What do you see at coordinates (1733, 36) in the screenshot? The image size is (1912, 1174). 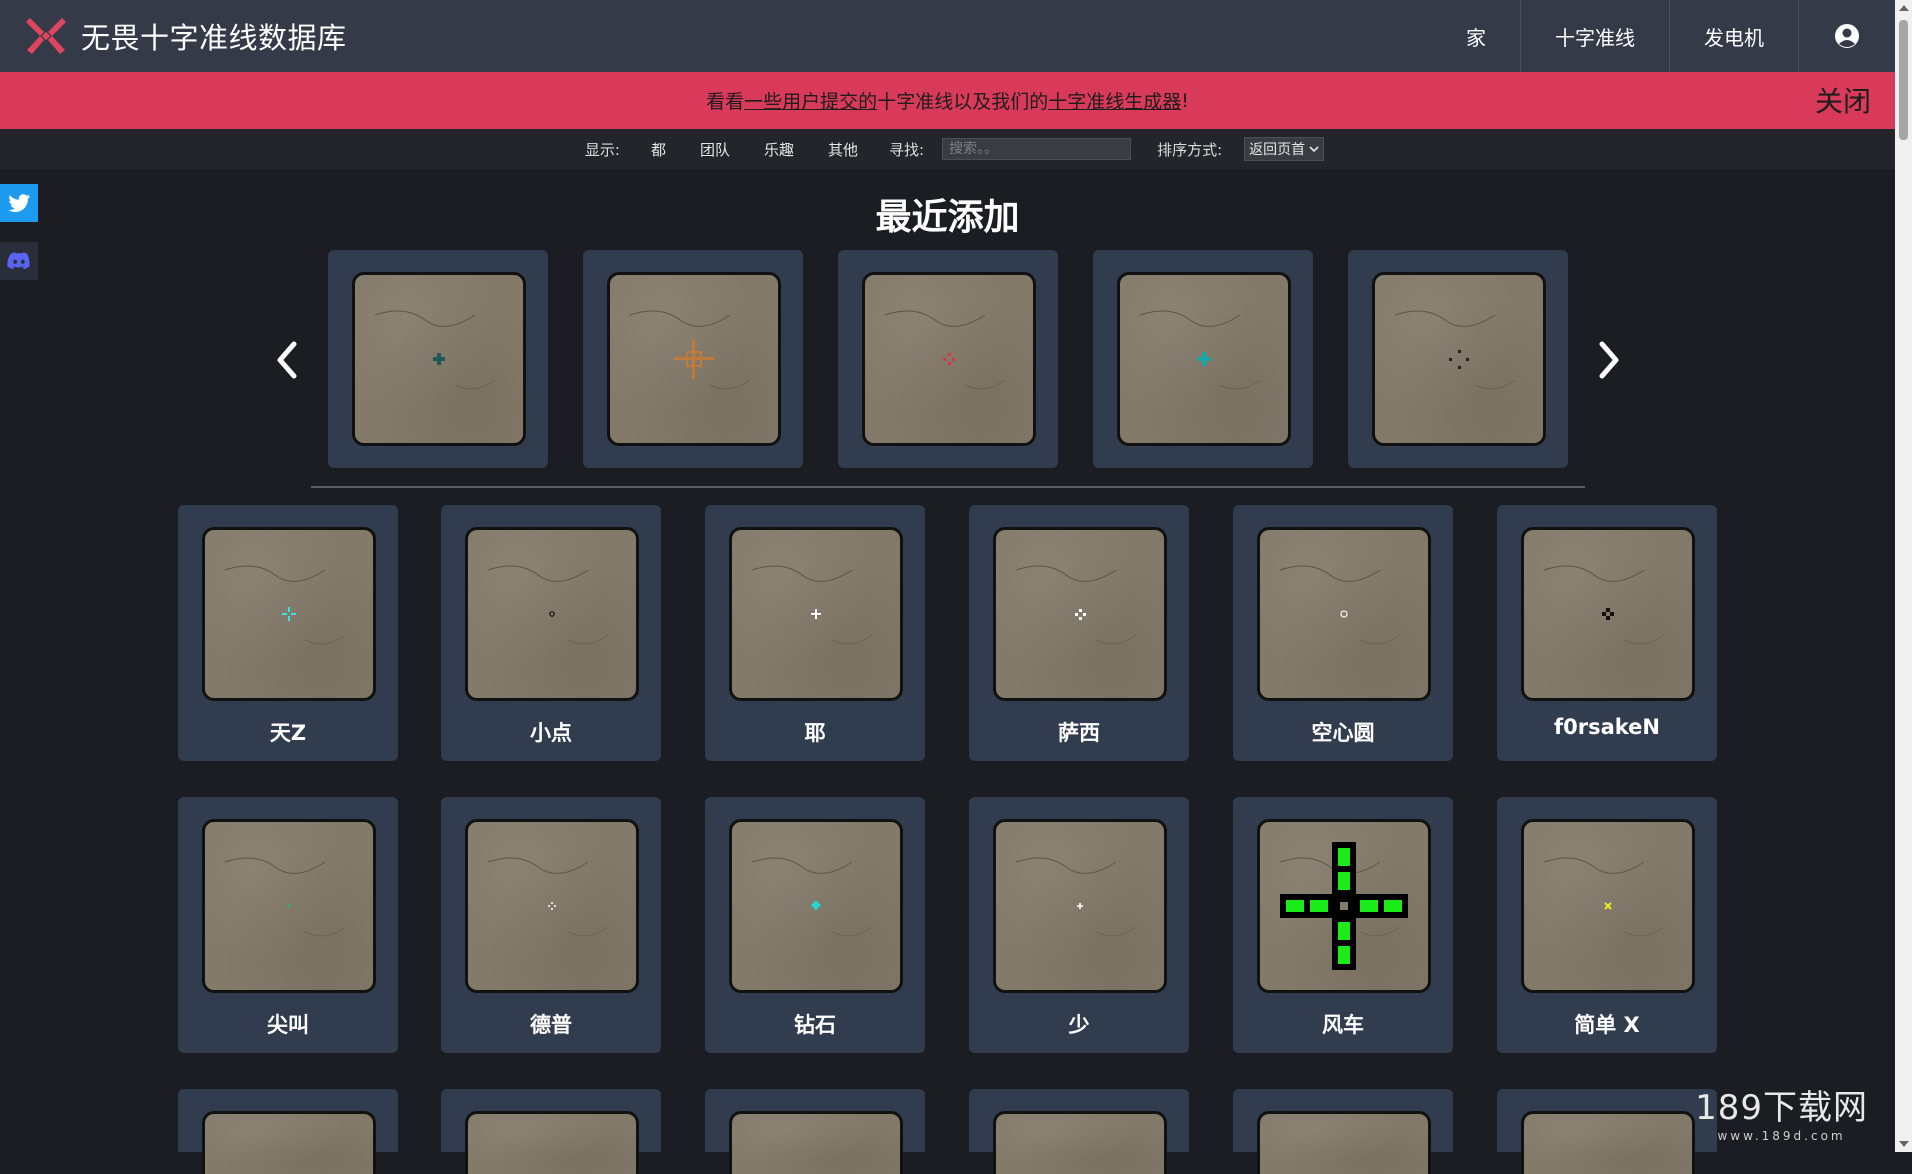 I see `nav-generator: 发电机` at bounding box center [1733, 36].